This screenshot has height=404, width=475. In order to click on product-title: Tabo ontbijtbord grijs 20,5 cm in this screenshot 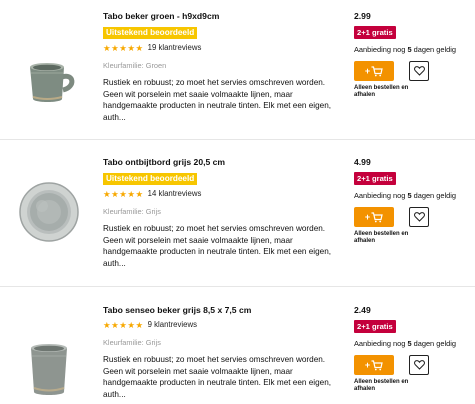, I will do `click(223, 162)`.